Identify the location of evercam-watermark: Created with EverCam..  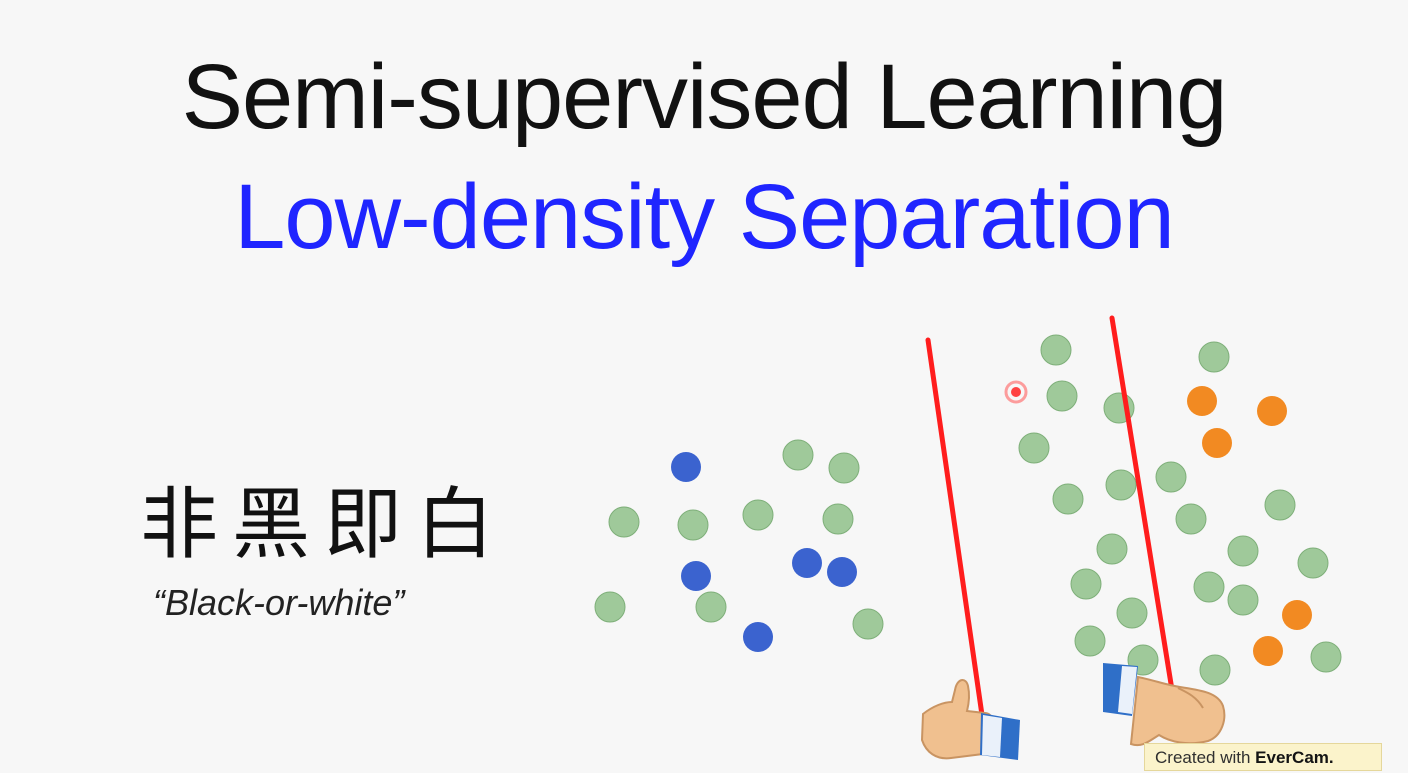
(1263, 757).